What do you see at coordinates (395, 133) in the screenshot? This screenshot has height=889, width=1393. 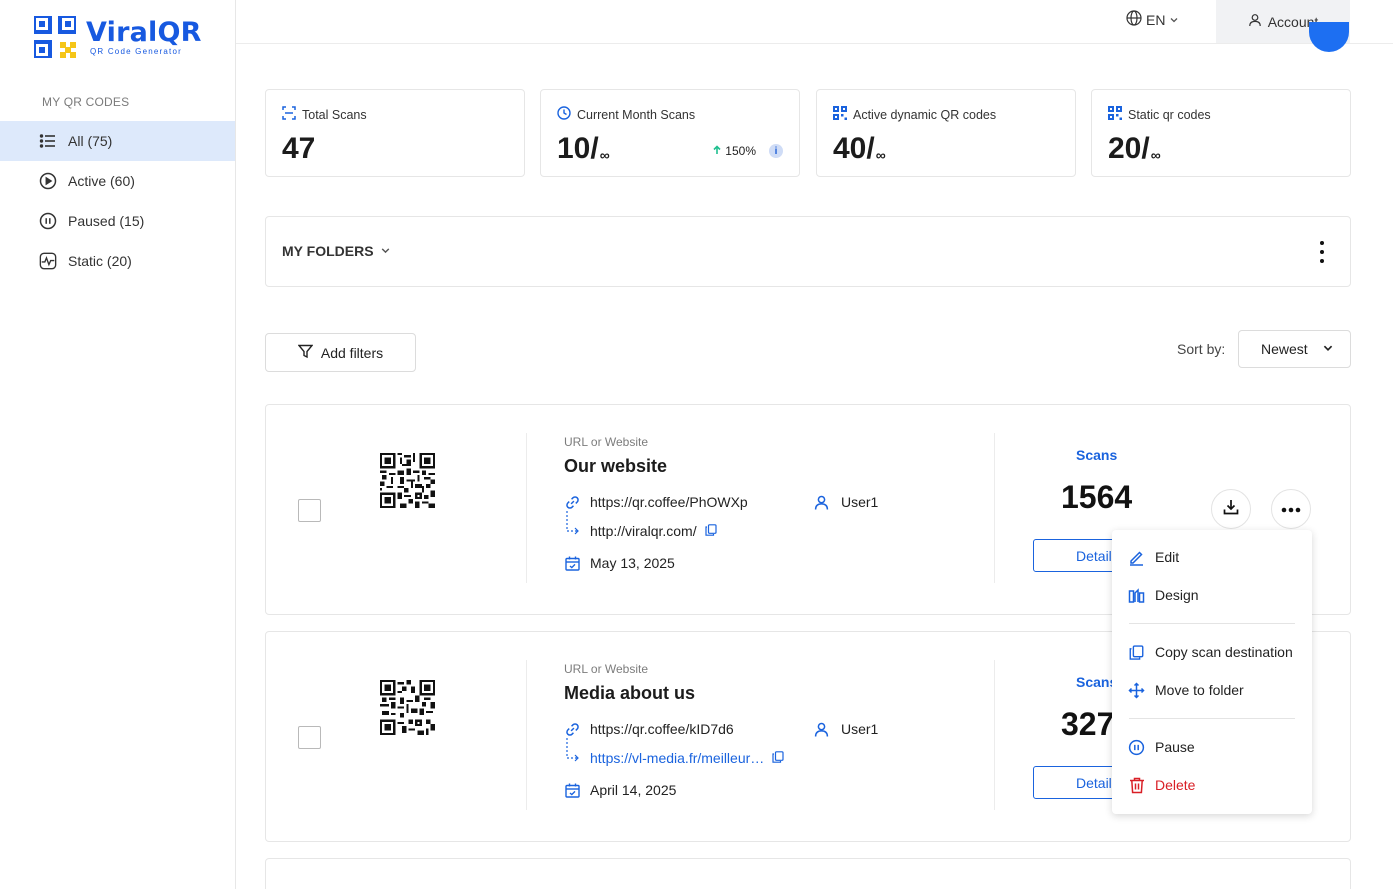 I see `stat-total-scans: Total Scans 47` at bounding box center [395, 133].